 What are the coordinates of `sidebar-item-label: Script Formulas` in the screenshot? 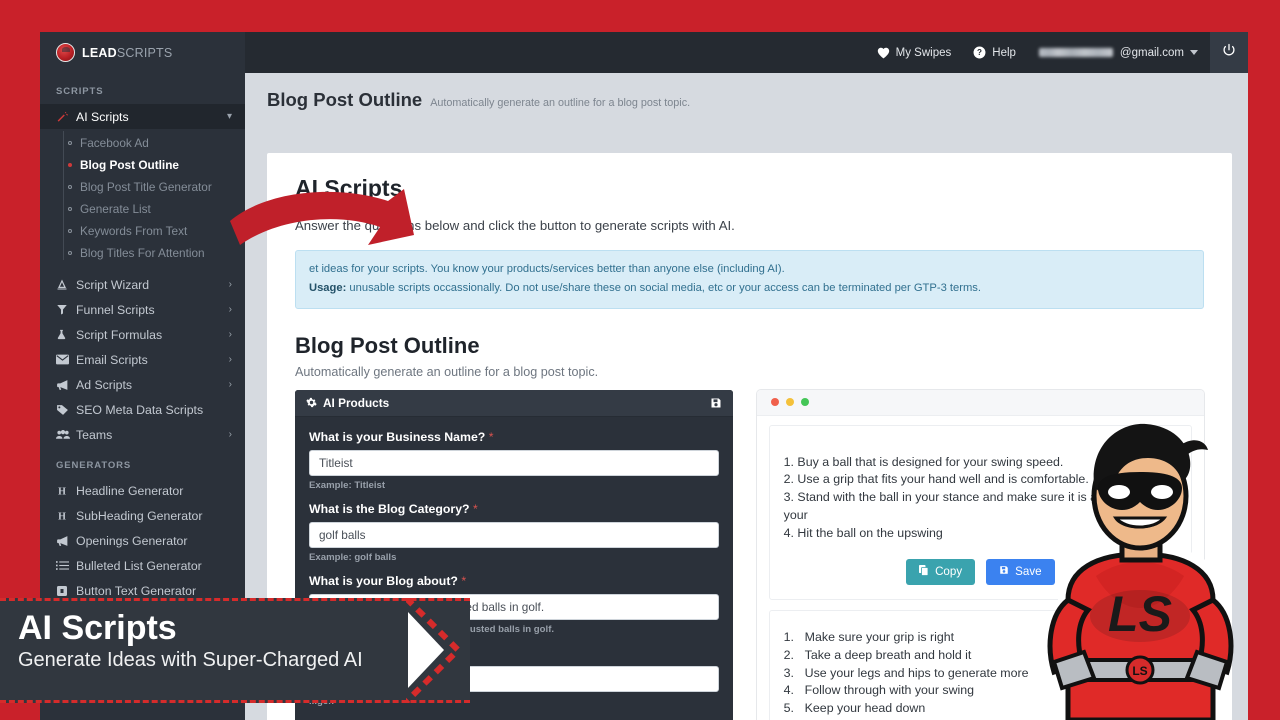 It's located at (119, 334).